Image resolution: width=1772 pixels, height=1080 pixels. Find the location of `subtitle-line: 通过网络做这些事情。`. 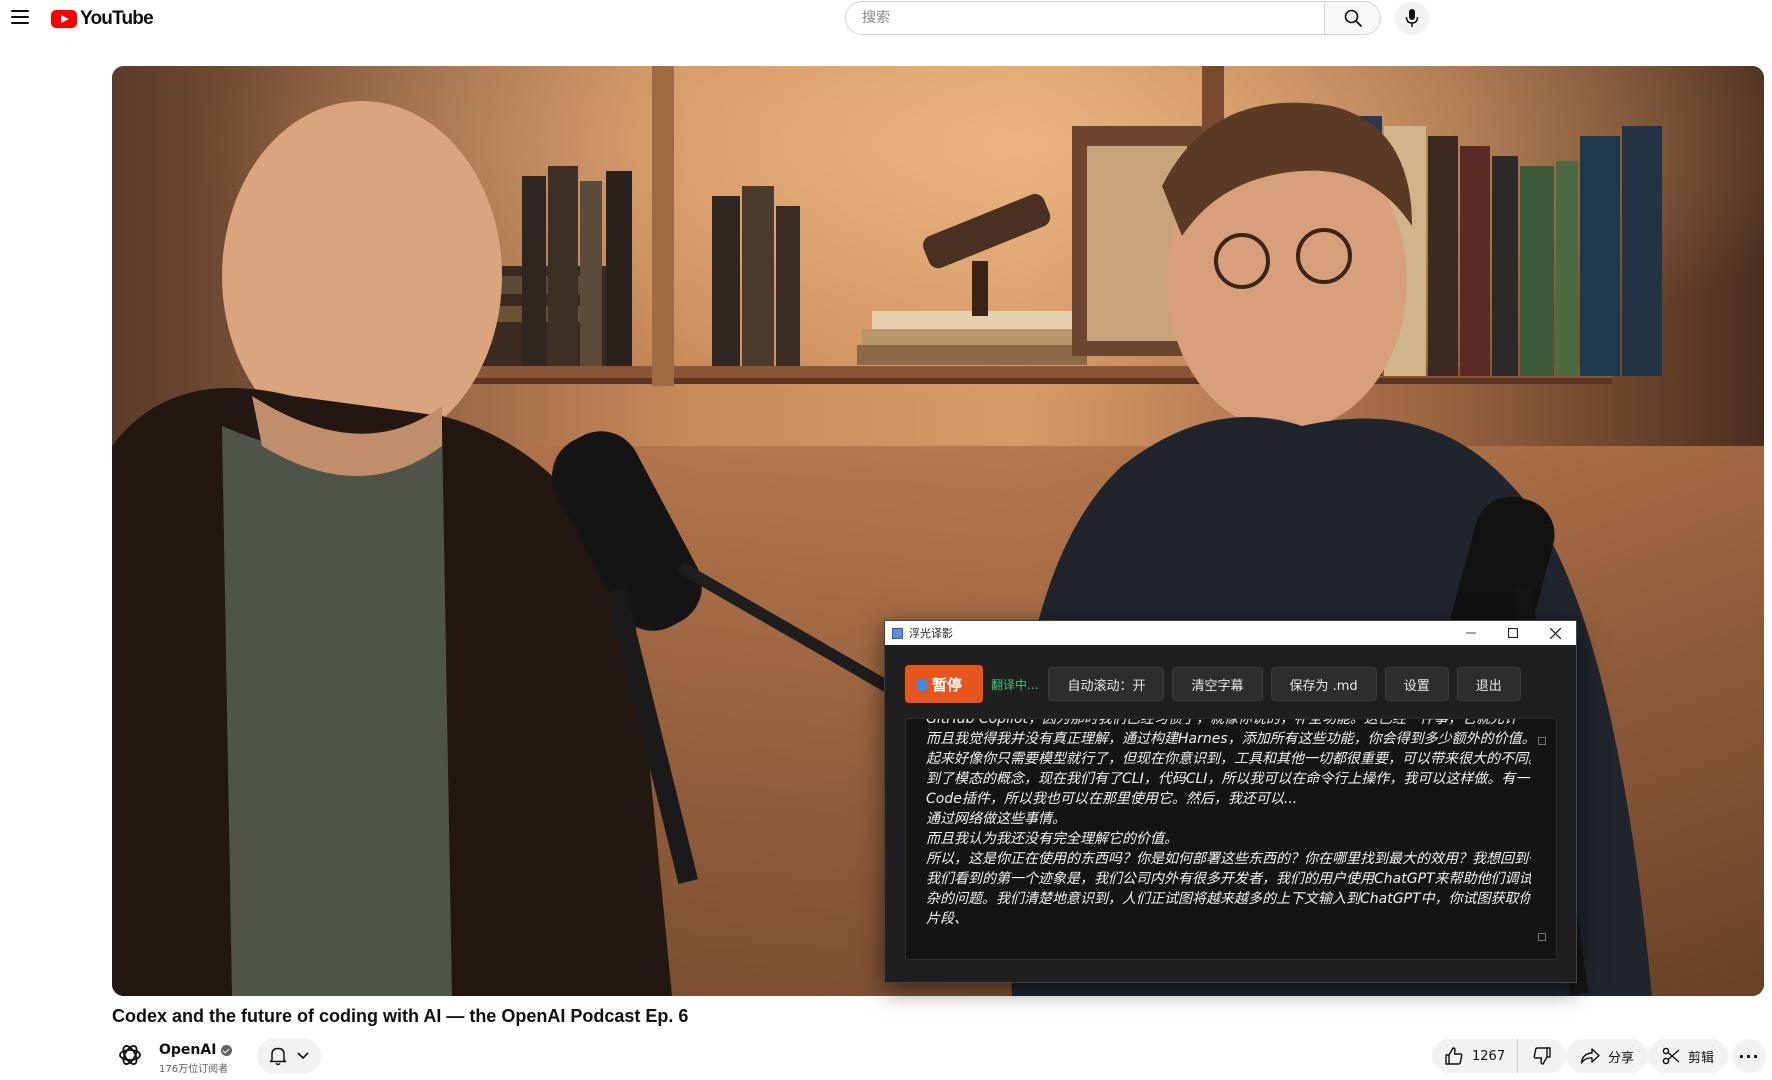

subtitle-line: 通过网络做这些事情。 is located at coordinates (996, 819).